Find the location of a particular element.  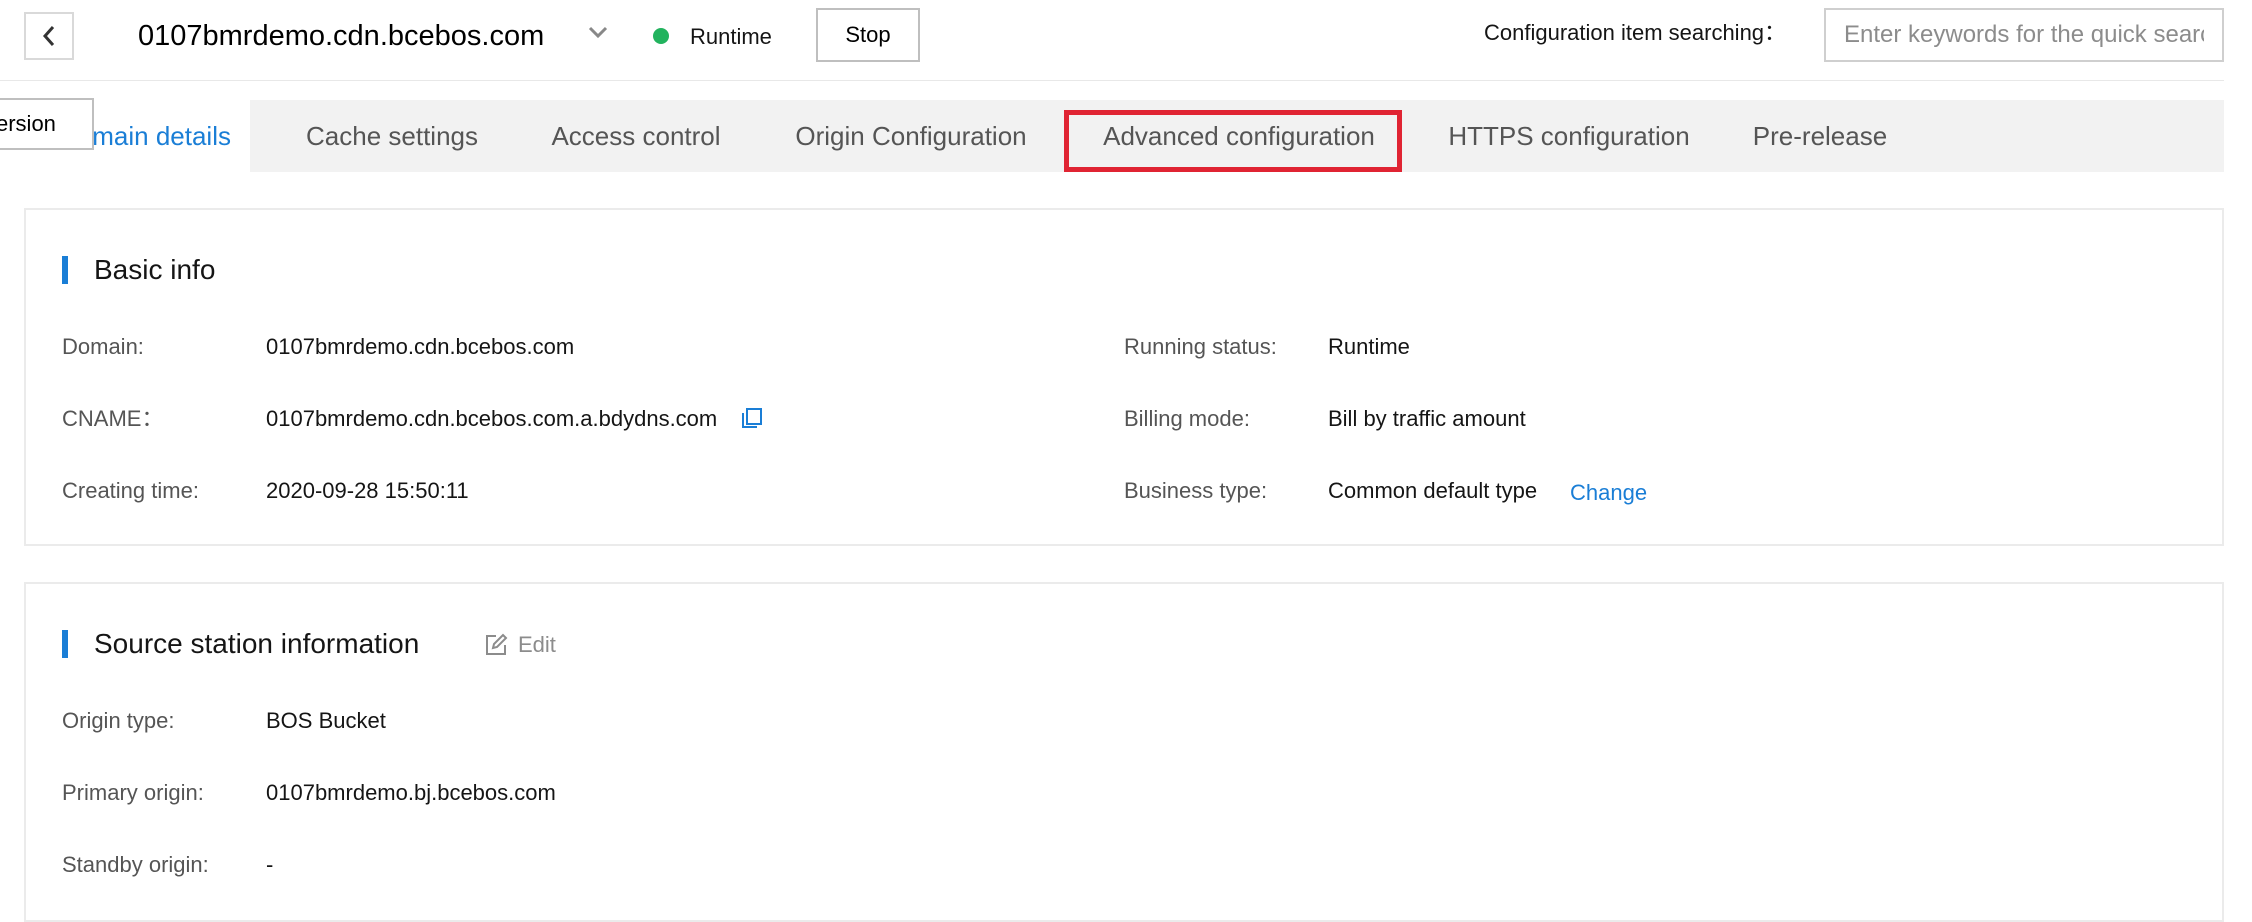

creating-time-label: Creating time: is located at coordinates (130, 490).